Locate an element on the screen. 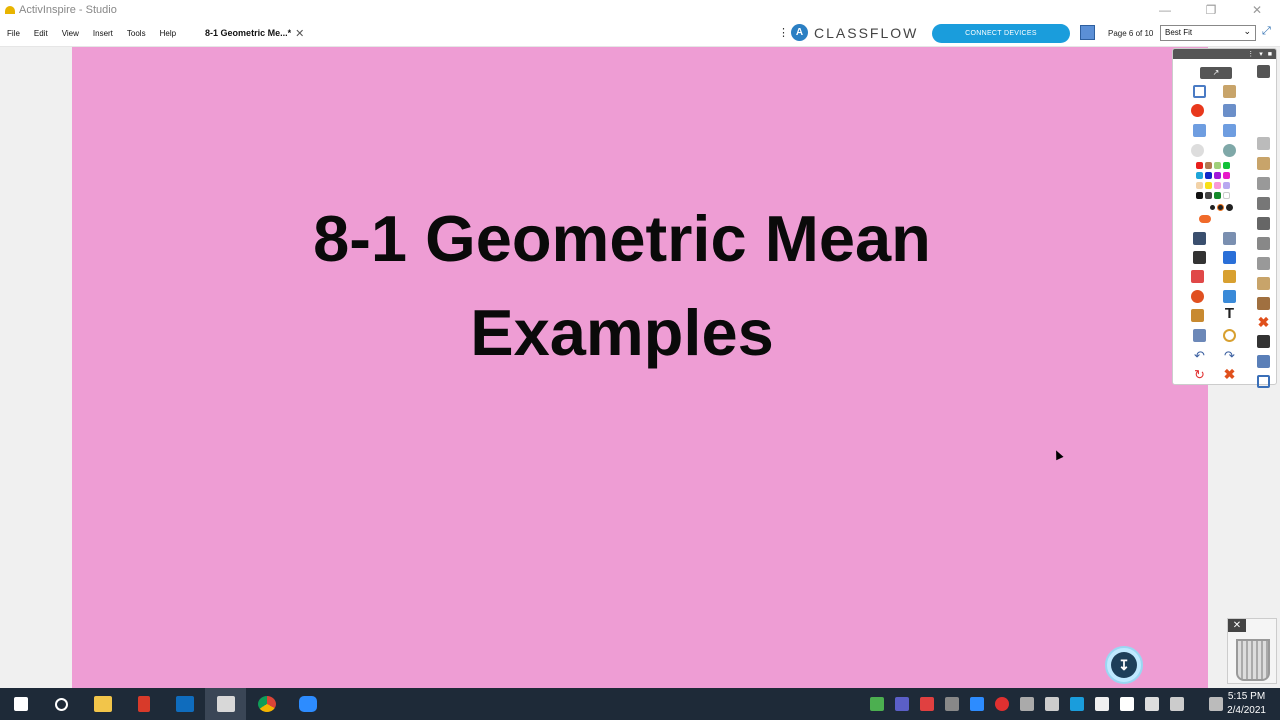  color-lavender is located at coordinates (1226, 185).